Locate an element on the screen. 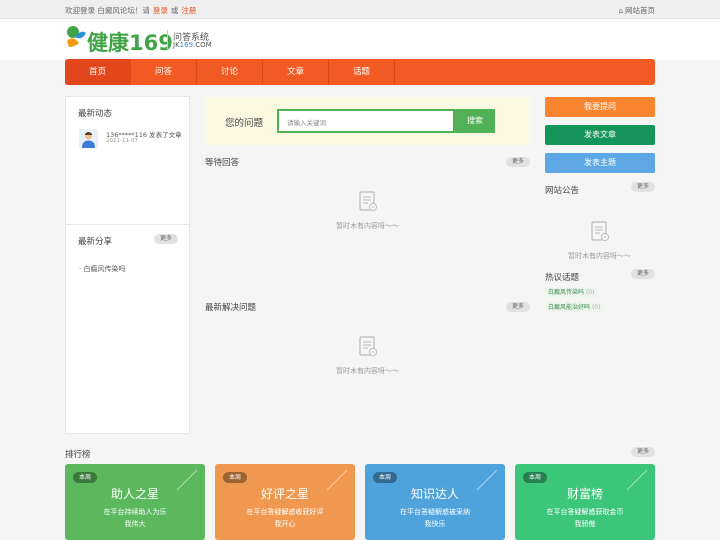  or-label: 或 is located at coordinates (174, 10).